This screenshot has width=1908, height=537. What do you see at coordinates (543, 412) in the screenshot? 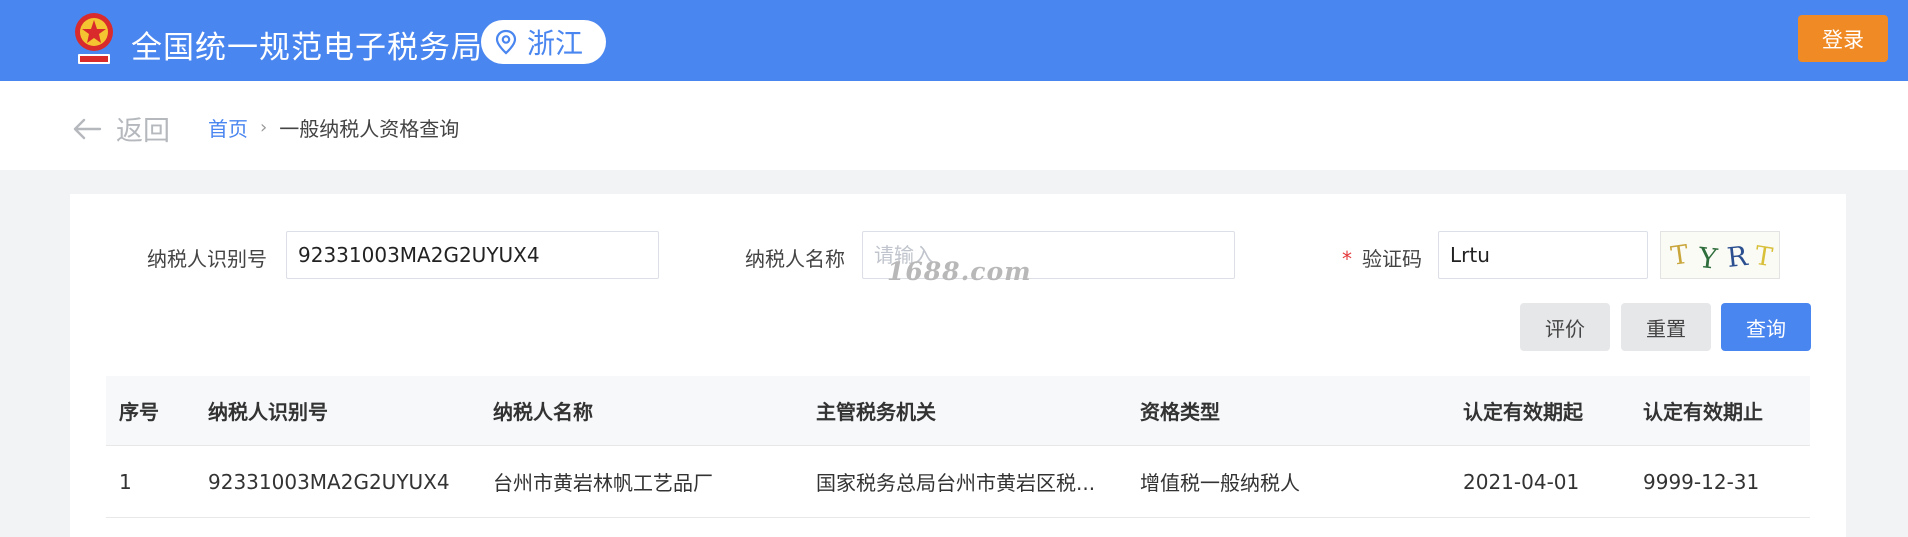
I see `column-header-taxpayer-name: 纳税人名称` at bounding box center [543, 412].